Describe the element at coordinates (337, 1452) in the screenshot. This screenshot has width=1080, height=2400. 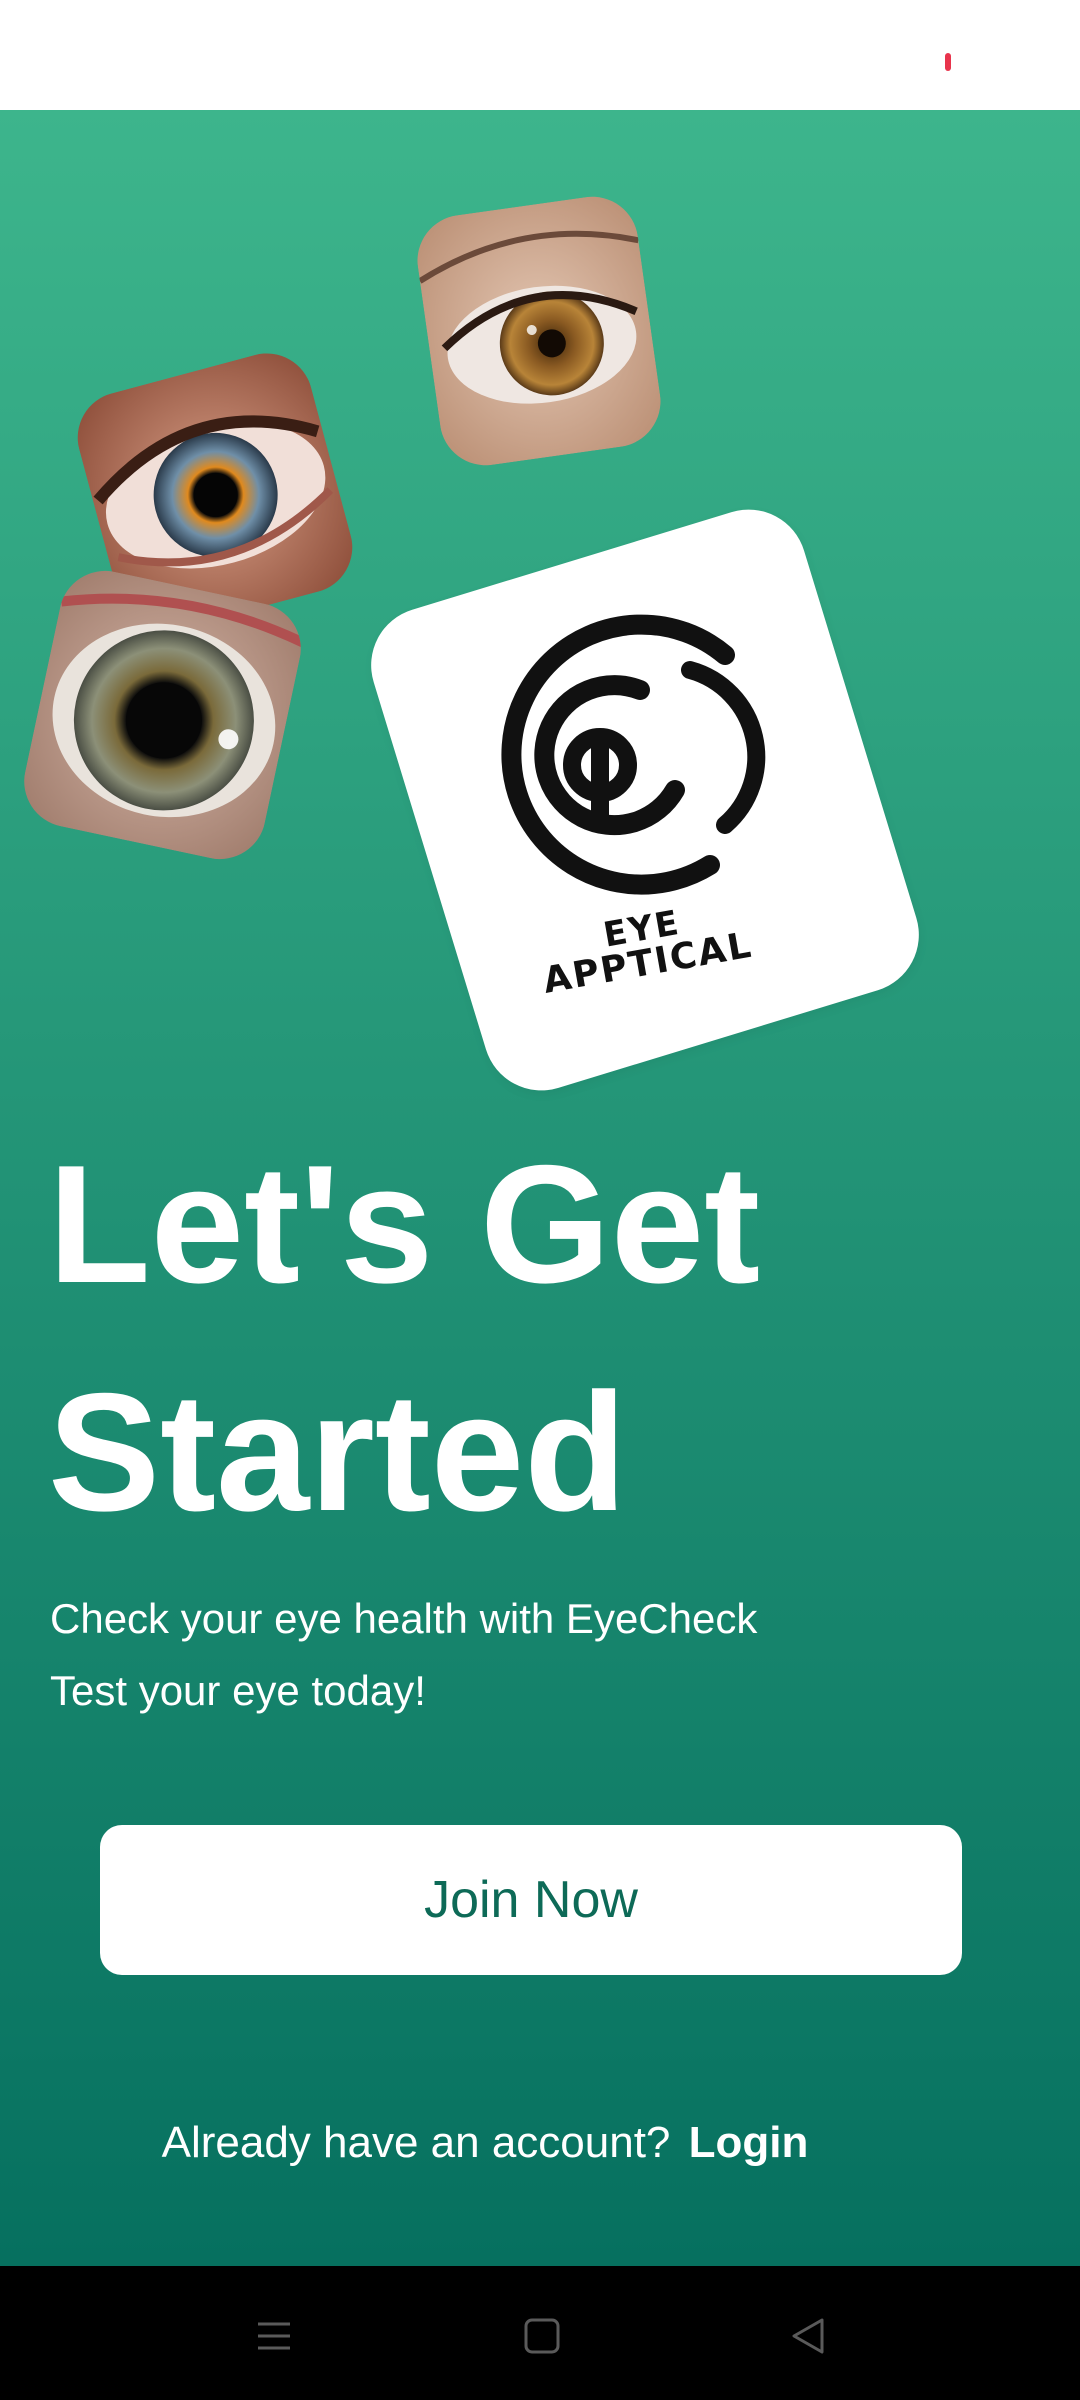
I see `title-line-2: Started` at that location.